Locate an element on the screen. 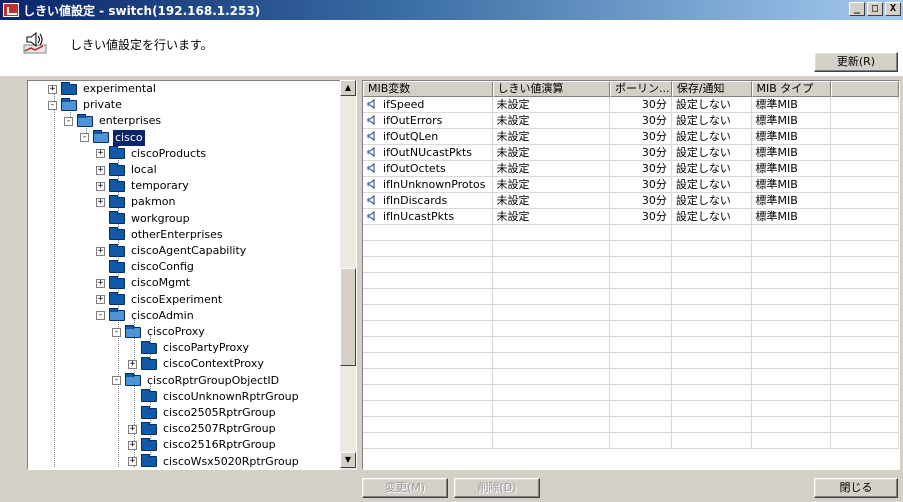 This screenshot has height=502, width=903. tree-scrollbar: ▲ ▼ is located at coordinates (348, 275).